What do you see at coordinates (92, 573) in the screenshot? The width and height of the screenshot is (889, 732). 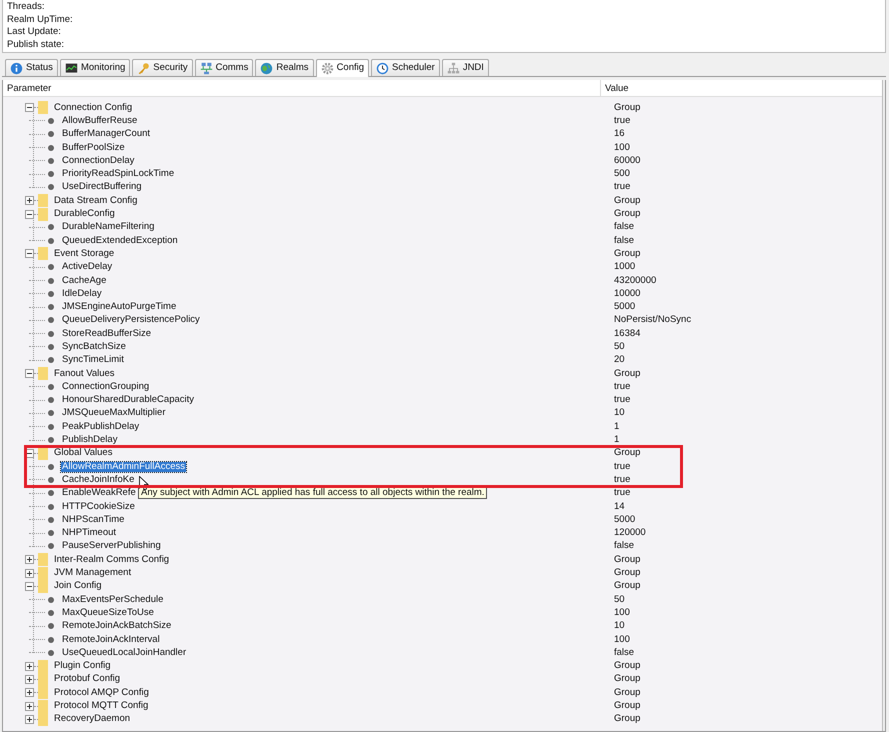 I see `group-name: JVM Management` at bounding box center [92, 573].